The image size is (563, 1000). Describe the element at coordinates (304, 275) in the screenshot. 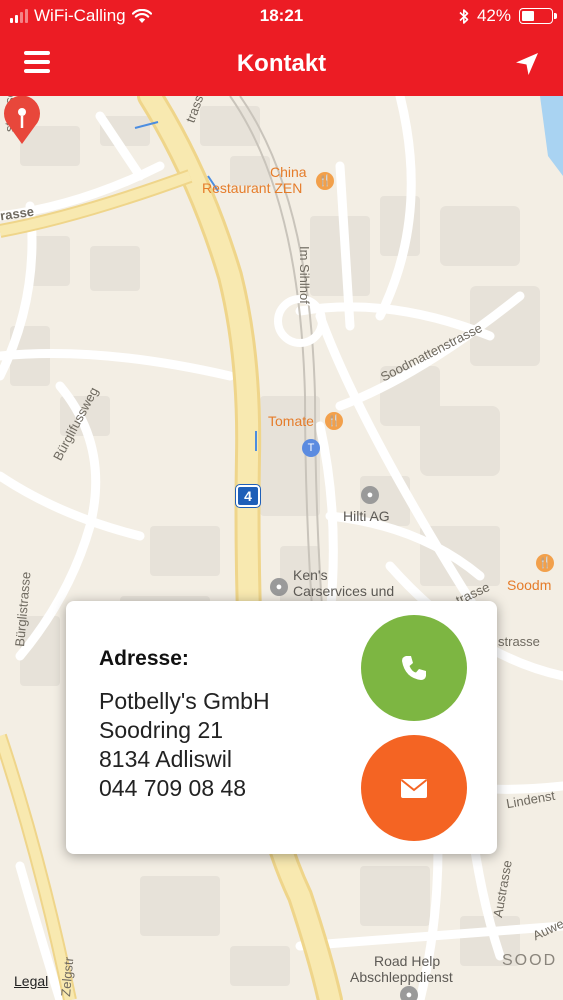

I see `map-label-im-sihlhof: Im Sihlhof` at that location.